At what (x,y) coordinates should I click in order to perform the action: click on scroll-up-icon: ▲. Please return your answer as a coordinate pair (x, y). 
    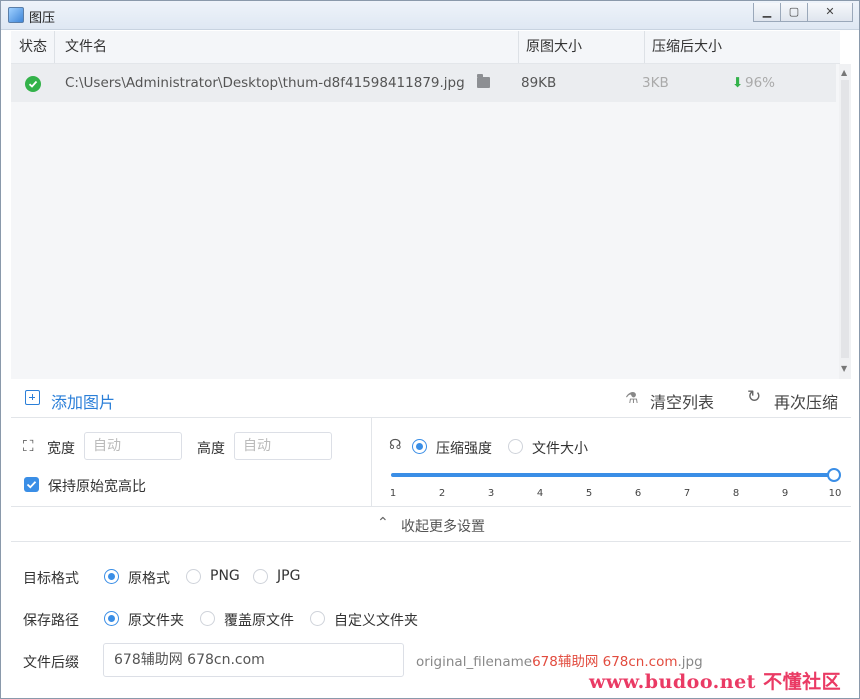
    Looking at the image, I should click on (844, 72).